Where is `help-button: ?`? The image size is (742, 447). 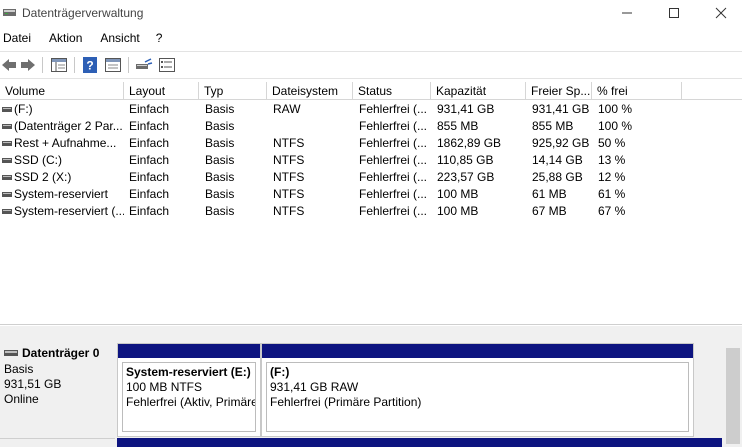
help-button: ? is located at coordinates (90, 65).